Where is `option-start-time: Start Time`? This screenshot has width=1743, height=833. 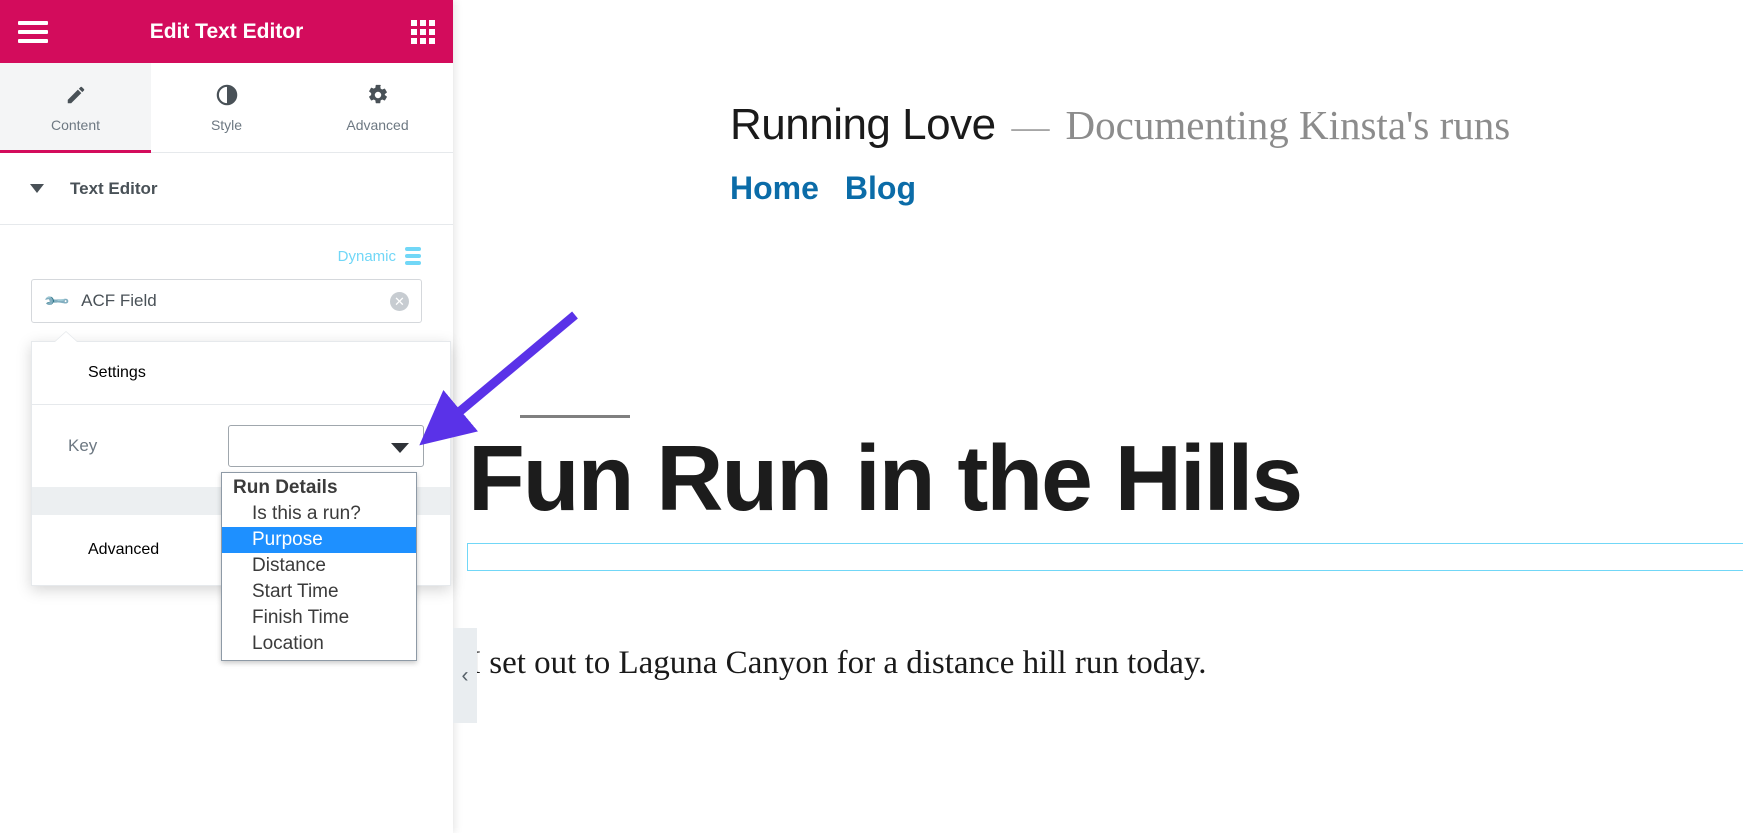
option-start-time: Start Time is located at coordinates (319, 592).